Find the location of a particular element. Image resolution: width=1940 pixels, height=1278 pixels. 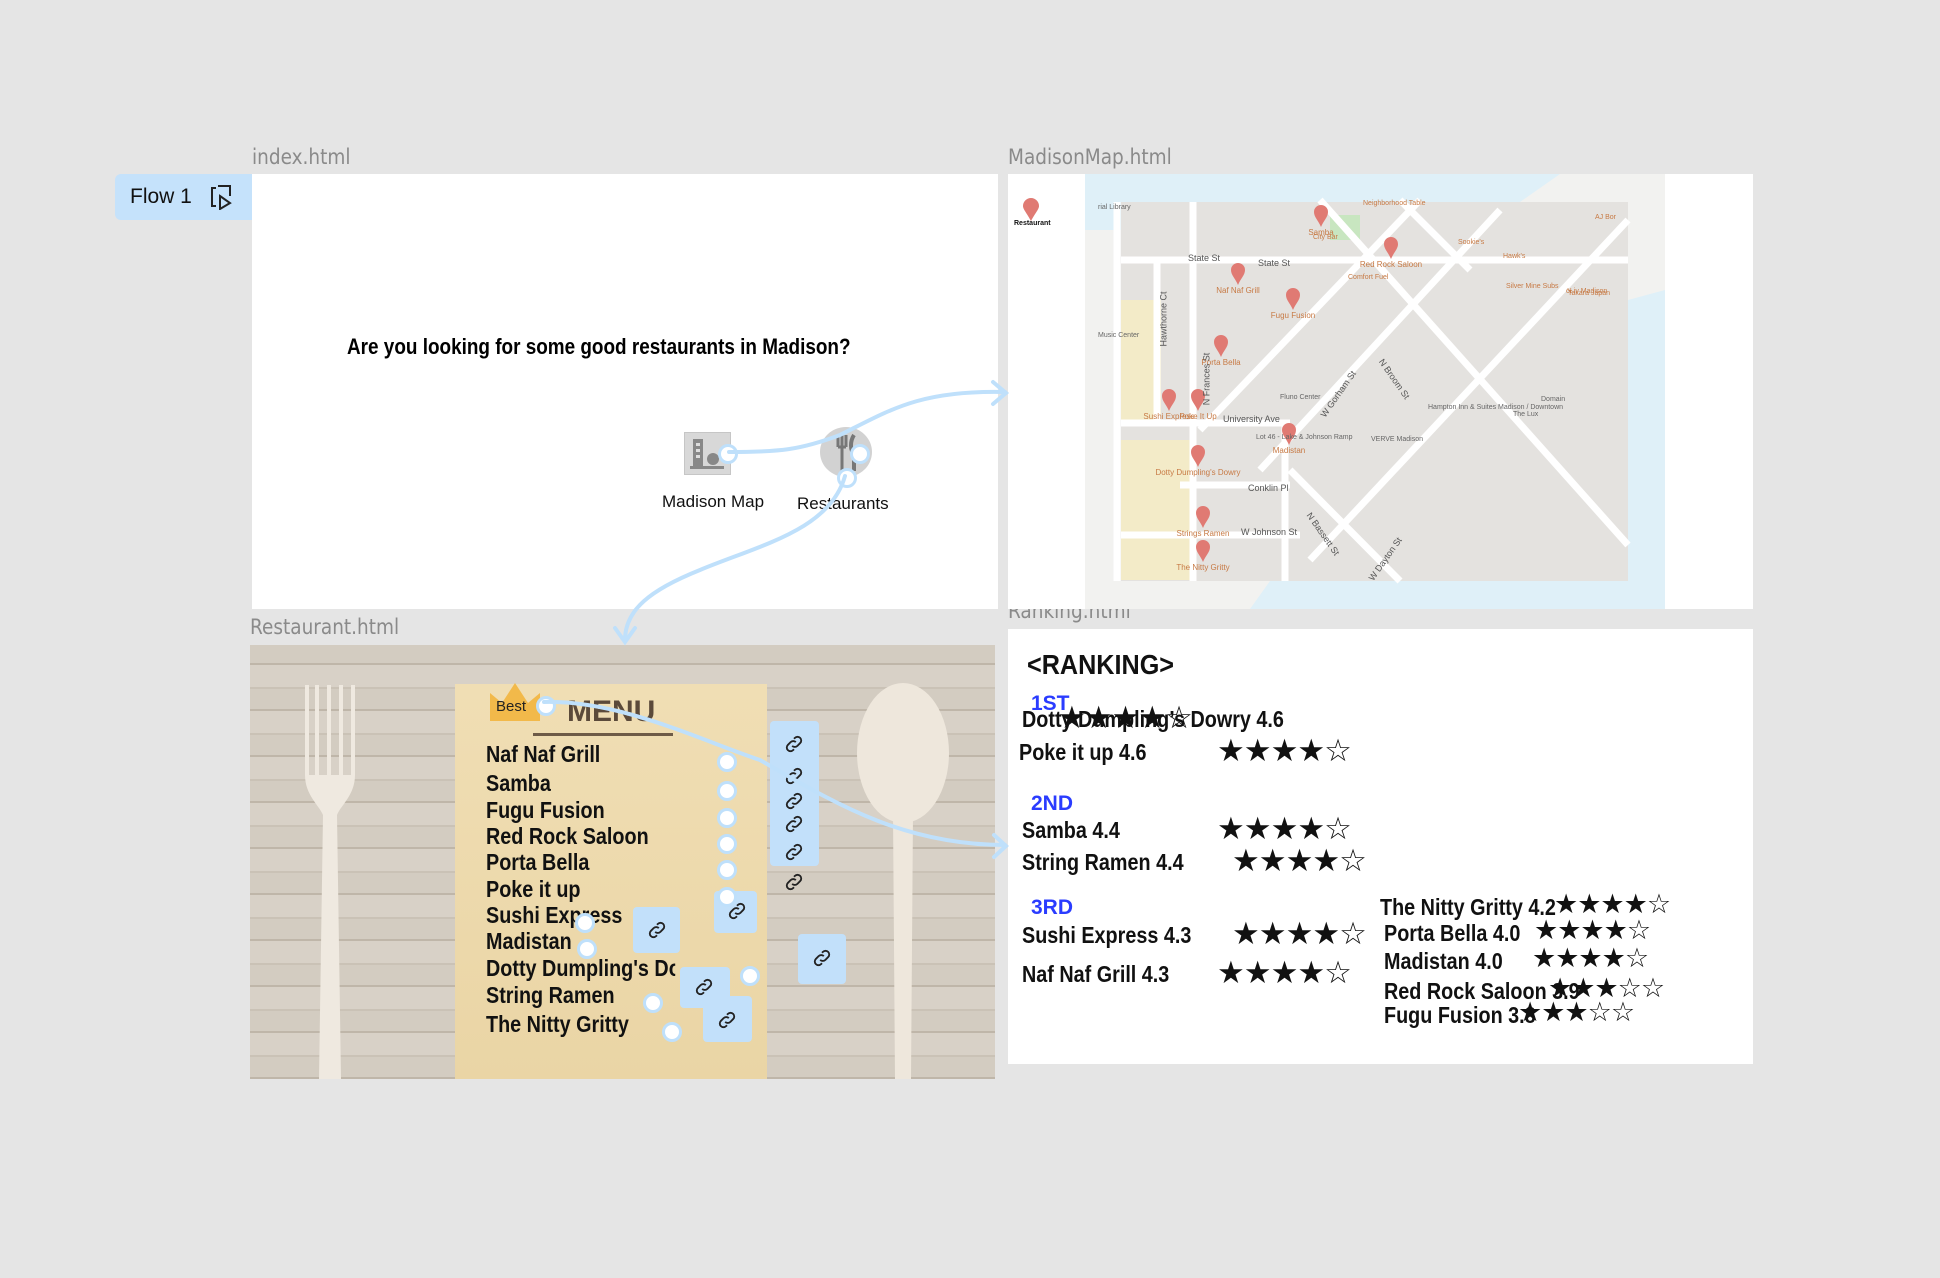

menu-item: Madistan is located at coordinates (529, 941).